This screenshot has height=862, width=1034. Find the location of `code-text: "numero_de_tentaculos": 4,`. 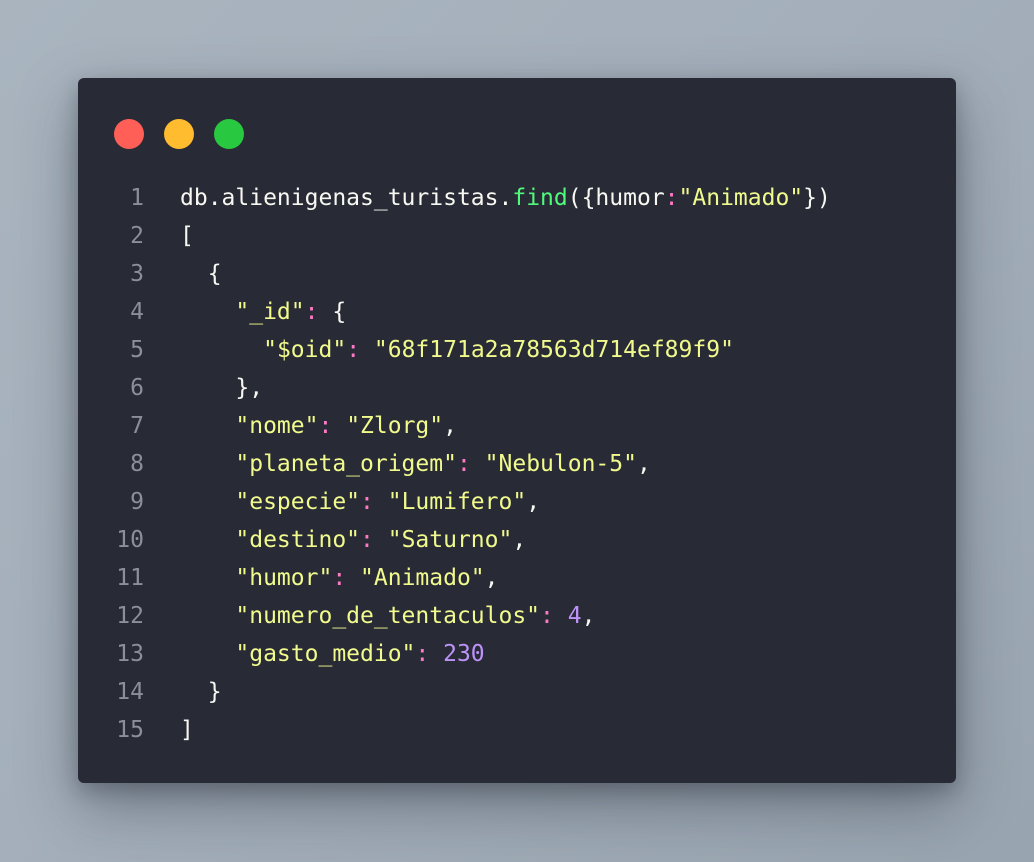

code-text: "numero_de_tentaculos": 4, is located at coordinates (387, 616).